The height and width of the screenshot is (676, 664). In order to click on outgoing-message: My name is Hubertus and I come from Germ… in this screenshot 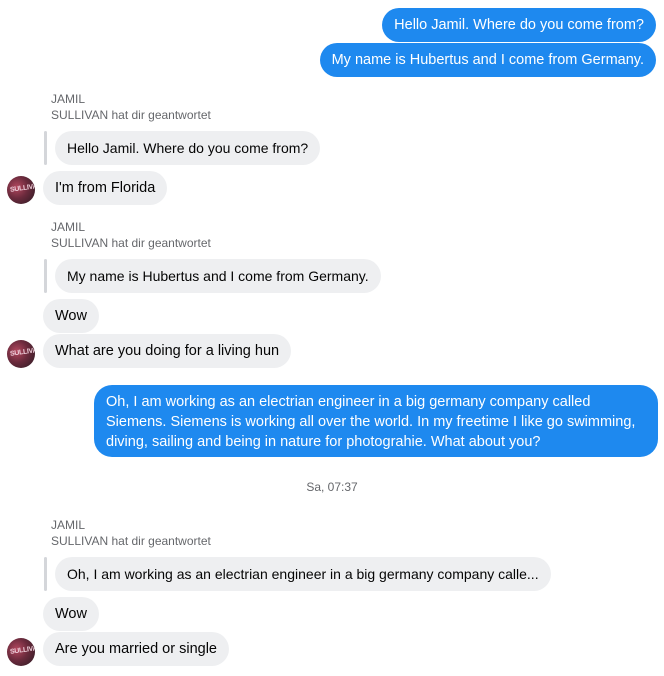, I will do `click(487, 60)`.